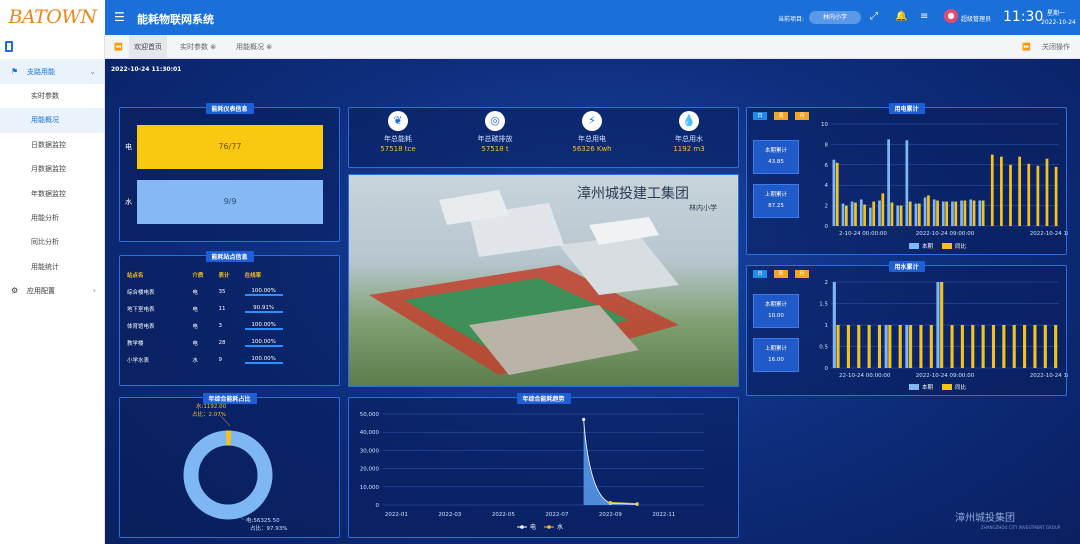 The width and height of the screenshot is (1080, 544). I want to click on tab-realtime: 实时参数 ⊗, so click(198, 47).